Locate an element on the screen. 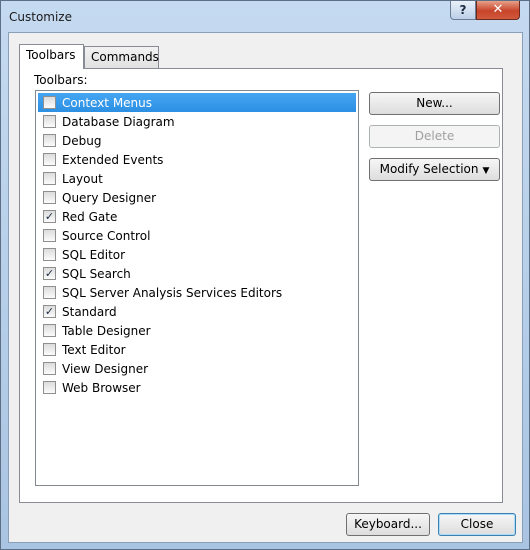  list-item: View Designer is located at coordinates (197, 368).